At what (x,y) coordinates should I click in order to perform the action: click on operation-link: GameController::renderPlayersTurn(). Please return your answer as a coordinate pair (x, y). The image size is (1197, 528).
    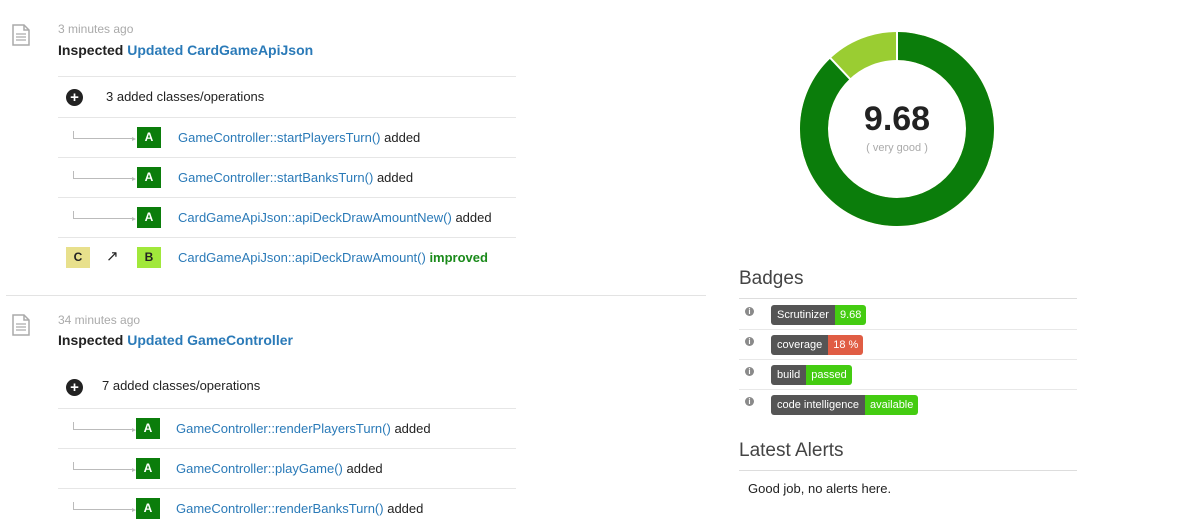
    Looking at the image, I should click on (283, 428).